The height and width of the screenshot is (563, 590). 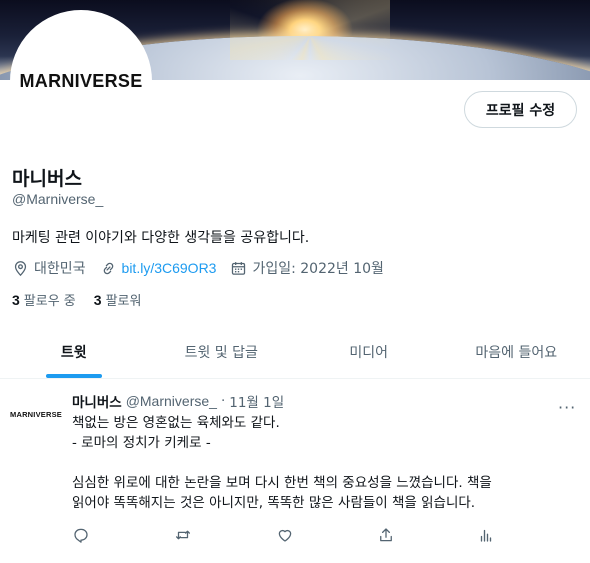 I want to click on tweet-header: 마니버스 @Marniverse_ · 11월 1일, so click(x=178, y=401).